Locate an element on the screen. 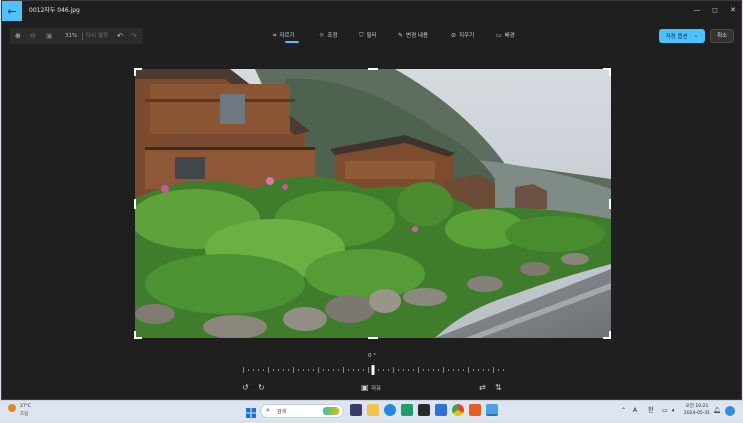 The image size is (743, 423). tab-filter: ⛉ 필터 is located at coordinates (368, 36).